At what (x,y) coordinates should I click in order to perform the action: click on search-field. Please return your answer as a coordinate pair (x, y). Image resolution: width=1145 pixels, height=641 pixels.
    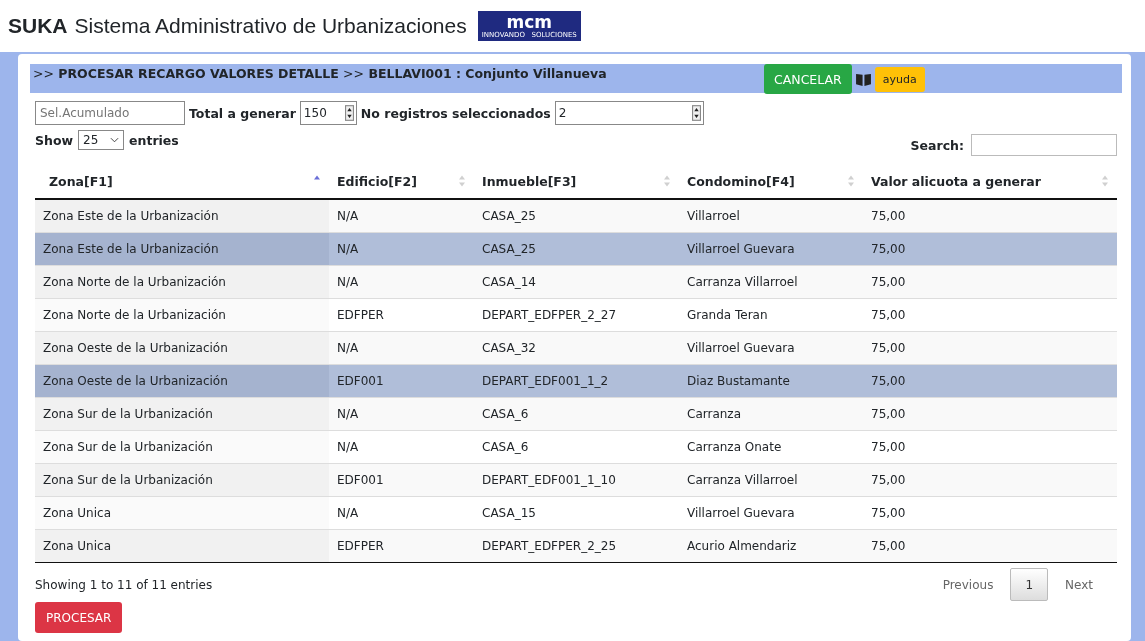
    Looking at the image, I should click on (1044, 145).